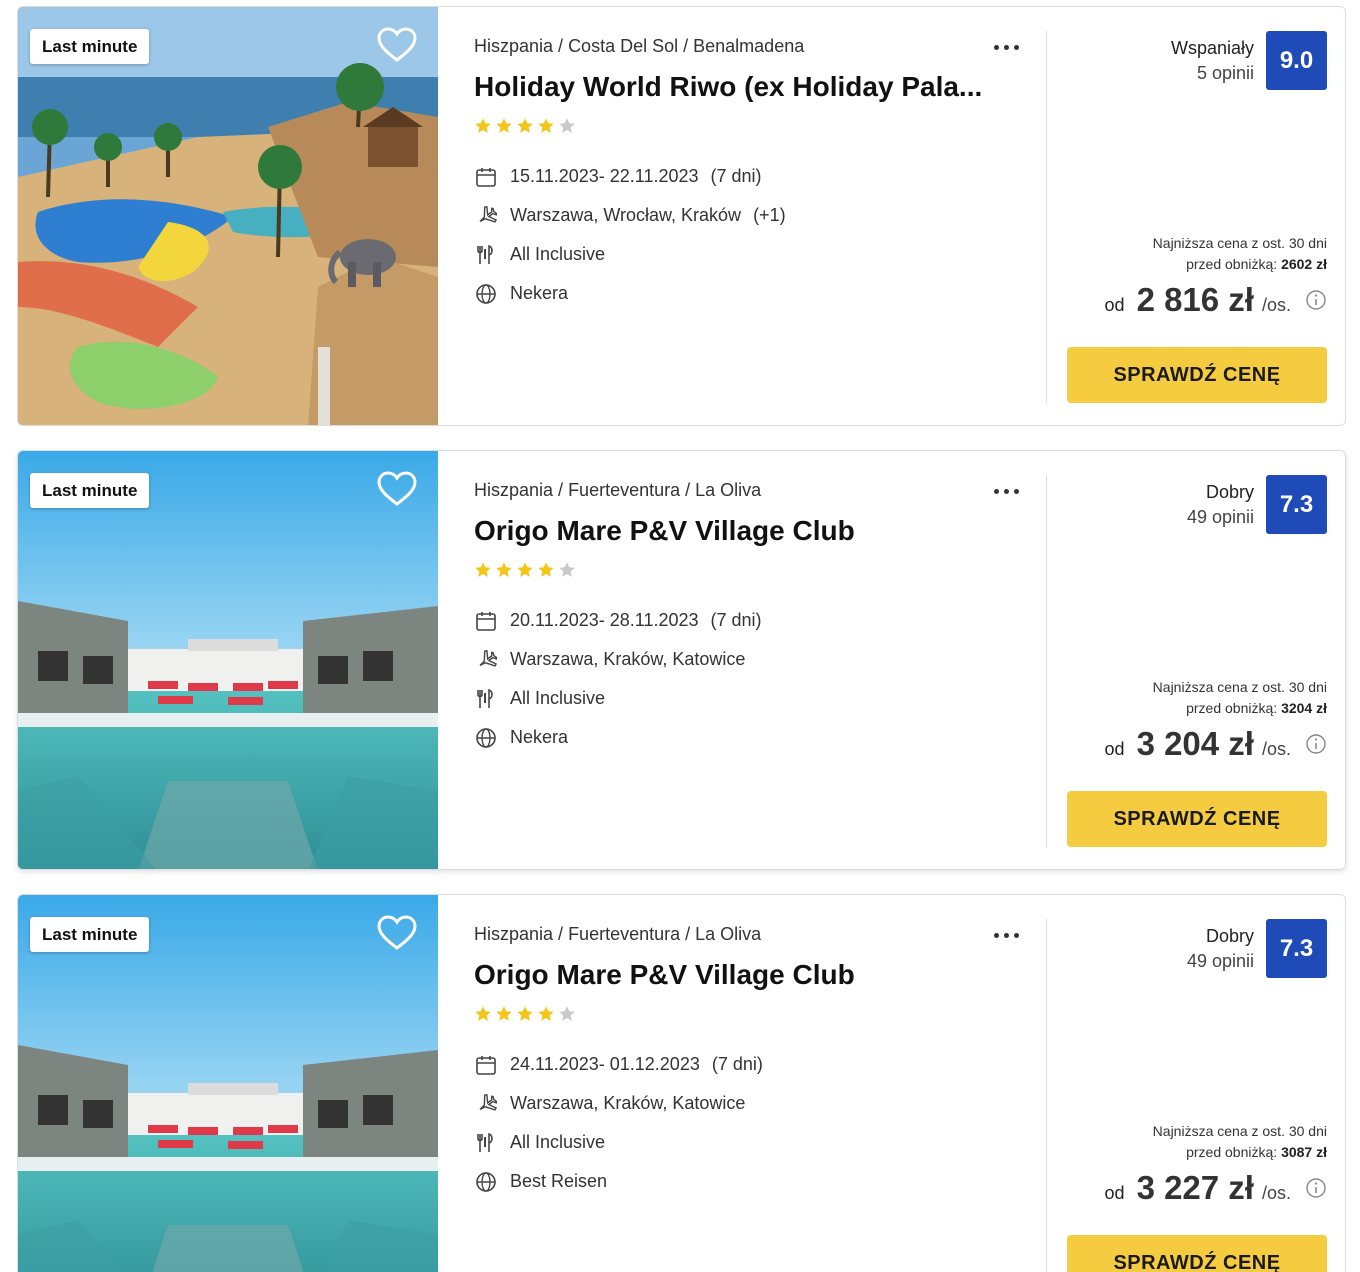  I want to click on dates-text: 15.11.2023- 22.11.2023, so click(604, 176).